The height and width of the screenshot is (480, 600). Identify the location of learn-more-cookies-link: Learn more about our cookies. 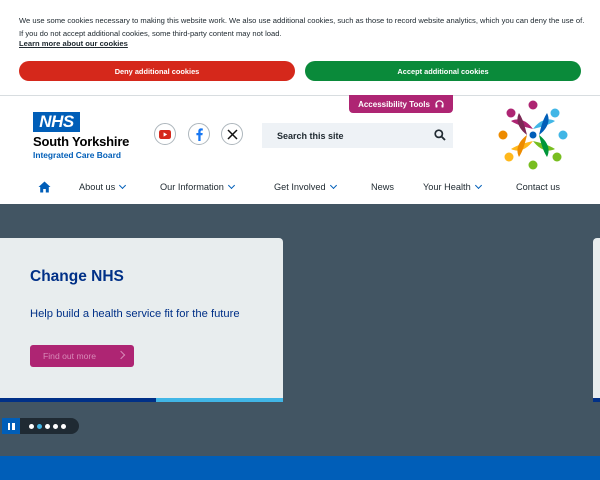
(73, 43).